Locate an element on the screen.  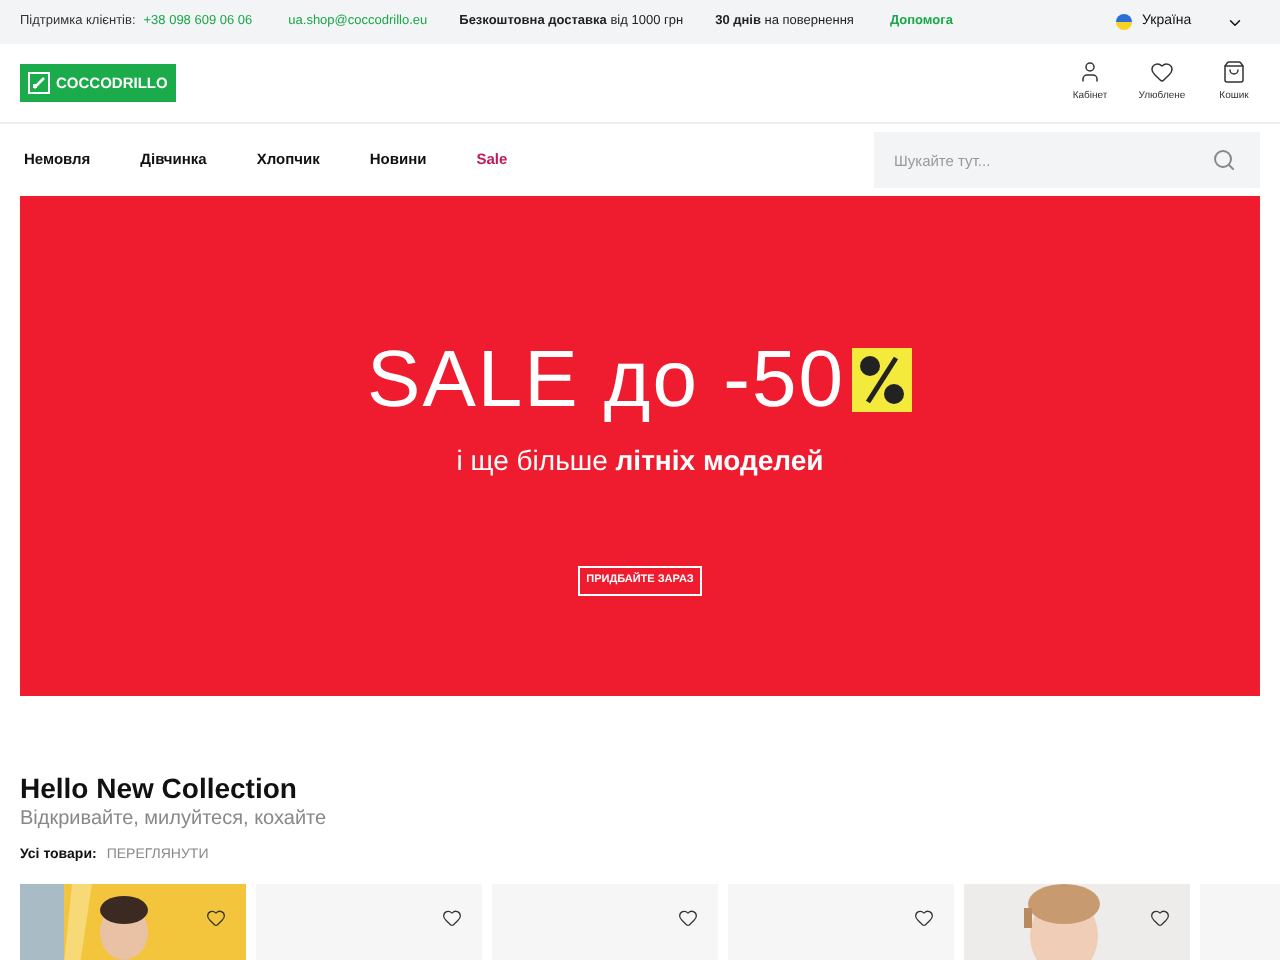
search-icon is located at coordinates (1224, 160).